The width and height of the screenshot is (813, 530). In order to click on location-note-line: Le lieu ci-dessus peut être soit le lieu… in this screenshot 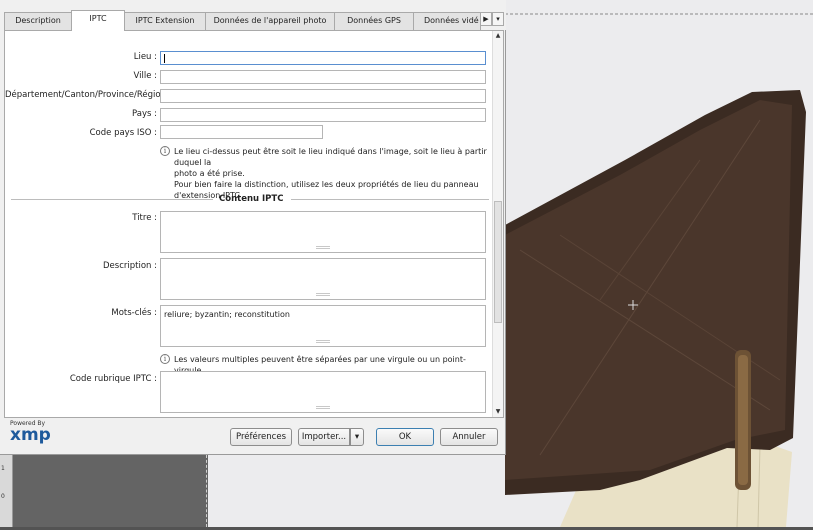, I will do `click(330, 157)`.